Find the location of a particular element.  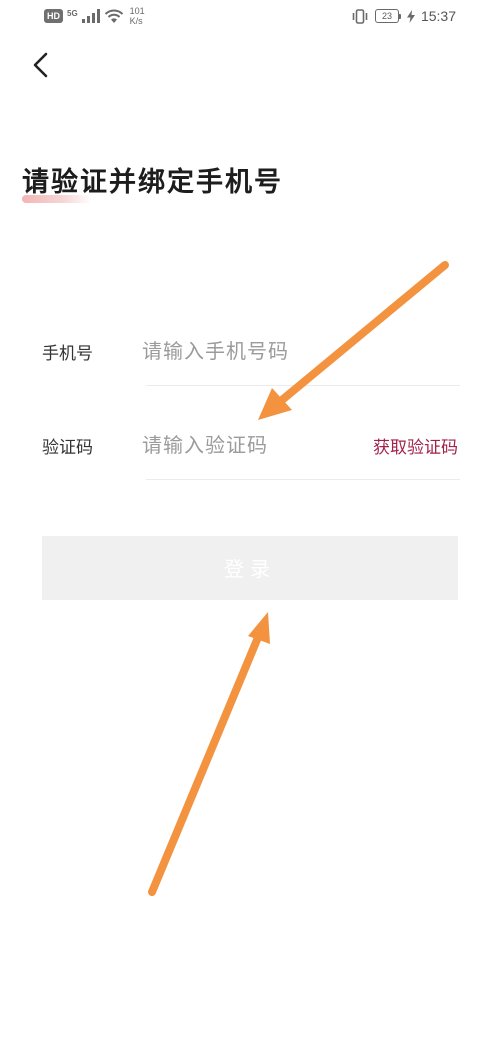

bolt-icon is located at coordinates (410, 16).